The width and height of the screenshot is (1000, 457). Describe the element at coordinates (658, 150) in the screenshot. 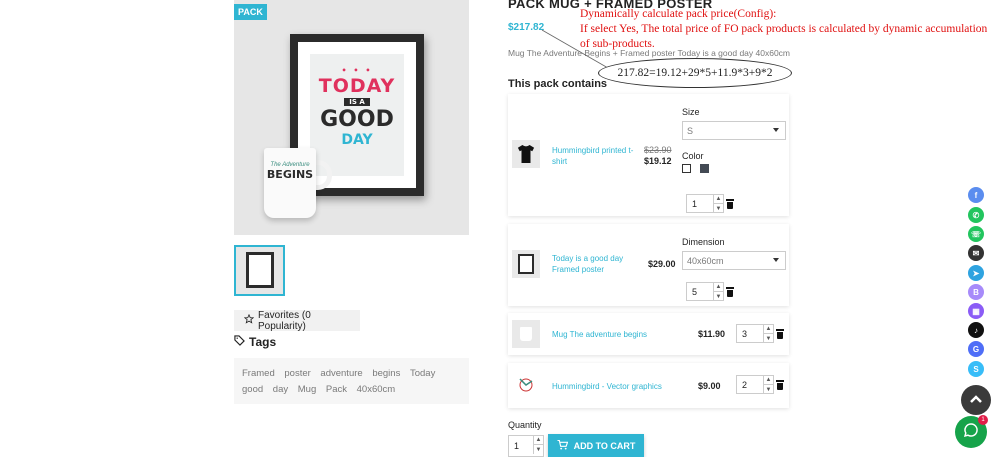

I see `pack-item-old-price: $23.90` at that location.